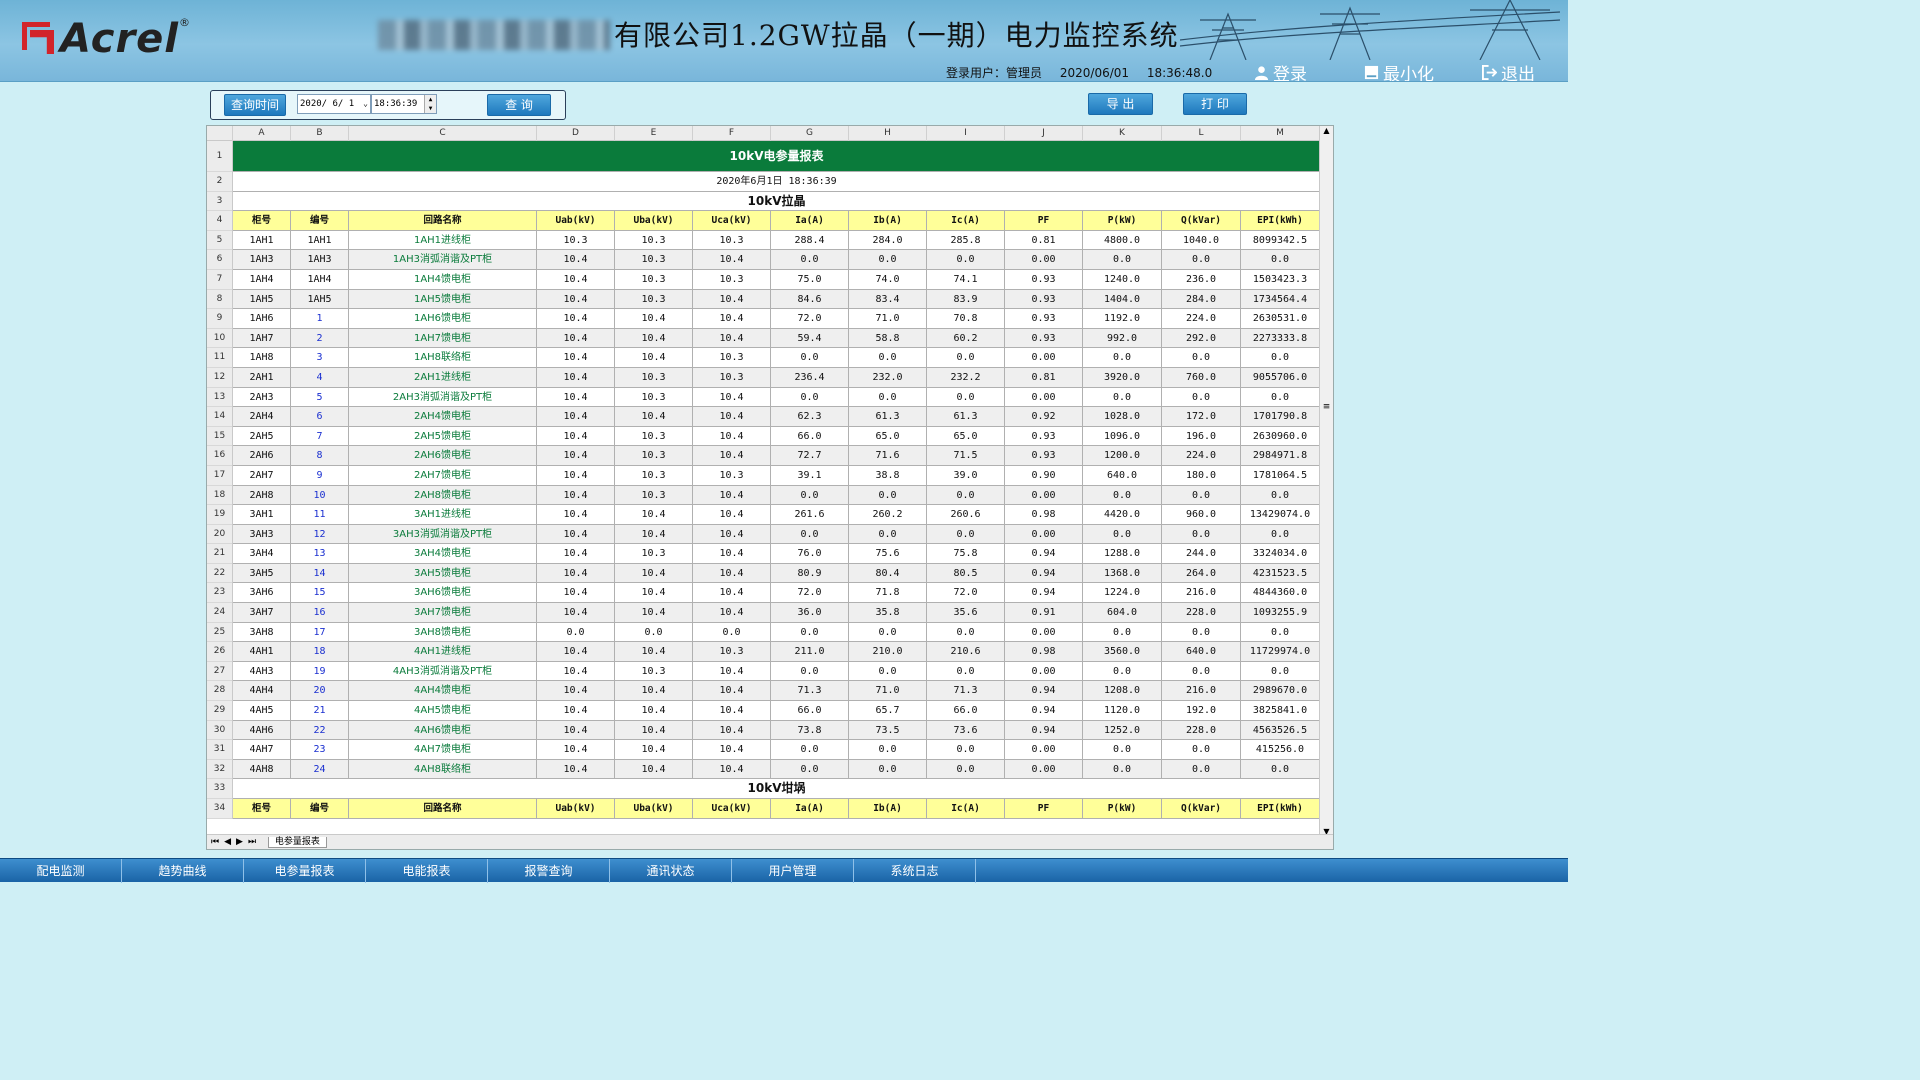 Image resolution: width=1920 pixels, height=1080 pixels. I want to click on table-cell: 1200.0, so click(1122, 455).